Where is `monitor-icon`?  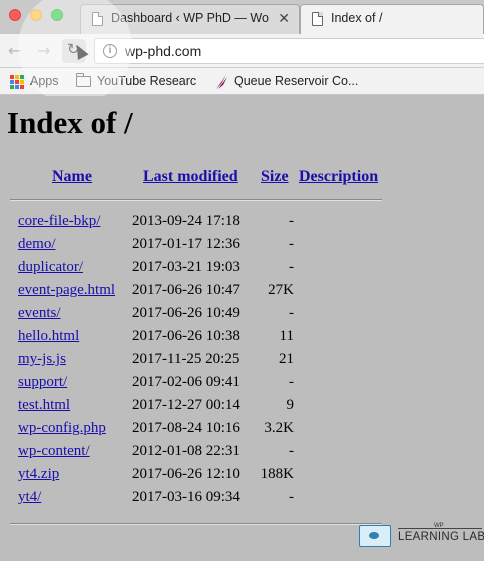 monitor-icon is located at coordinates (375, 536).